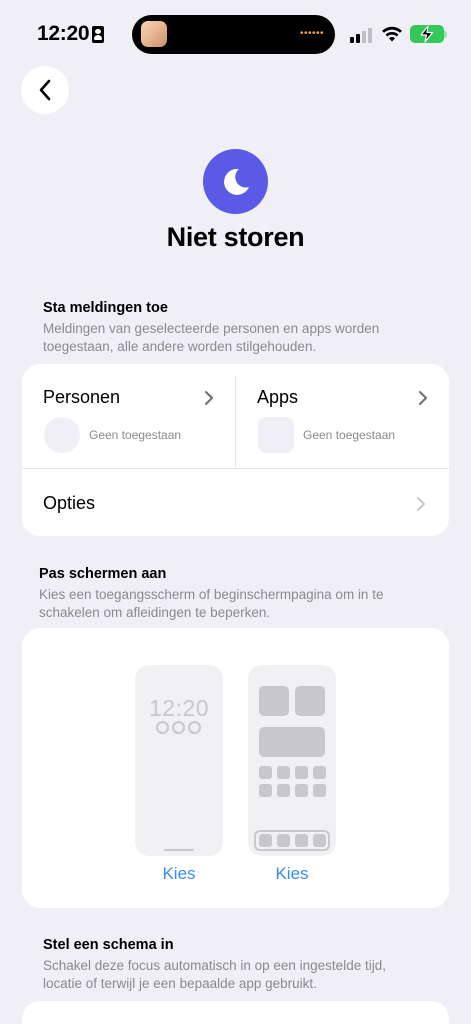 This screenshot has height=1024, width=471. What do you see at coordinates (155, 612) in the screenshot?
I see `customize-screens-subtitle-2: schakelen om afleidingen te beperken.` at bounding box center [155, 612].